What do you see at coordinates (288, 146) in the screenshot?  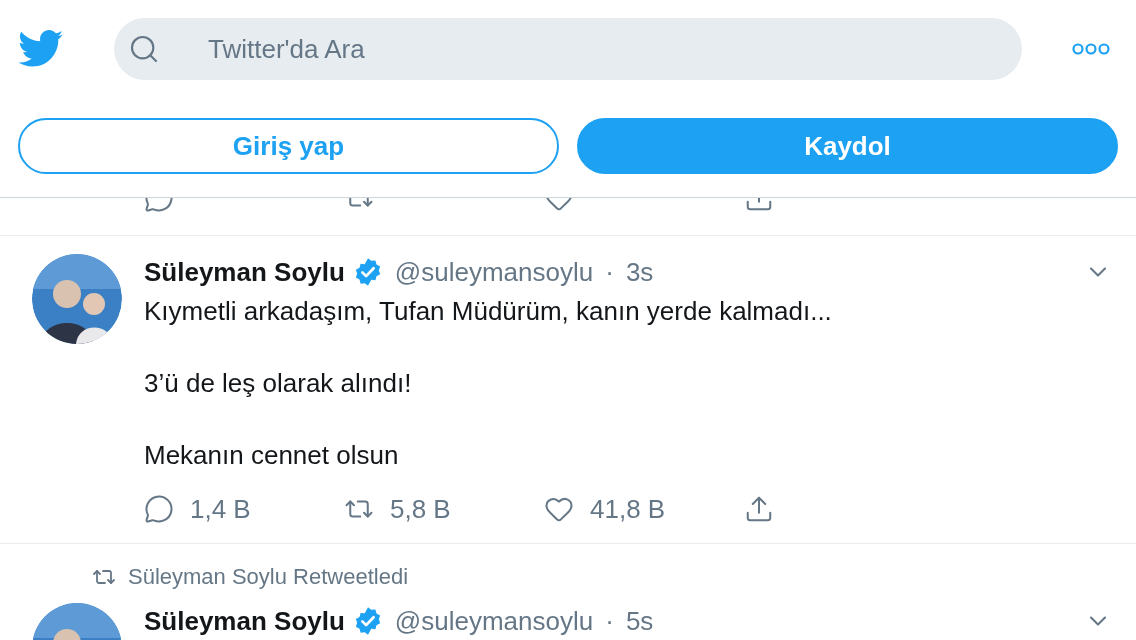 I see `login-button: Giriş yap` at bounding box center [288, 146].